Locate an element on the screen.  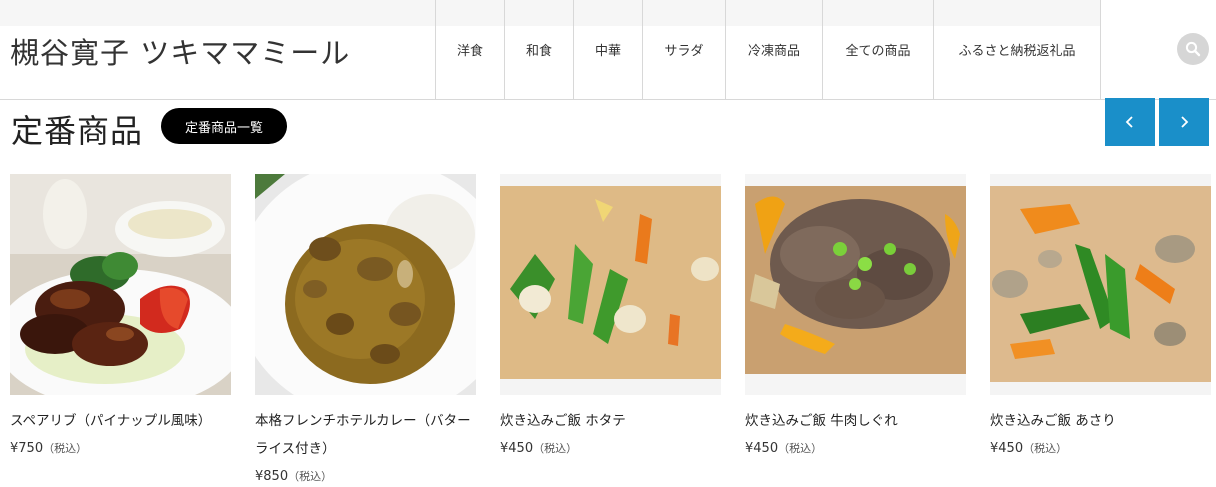
product-image-spare-ribs is located at coordinates (120, 284).